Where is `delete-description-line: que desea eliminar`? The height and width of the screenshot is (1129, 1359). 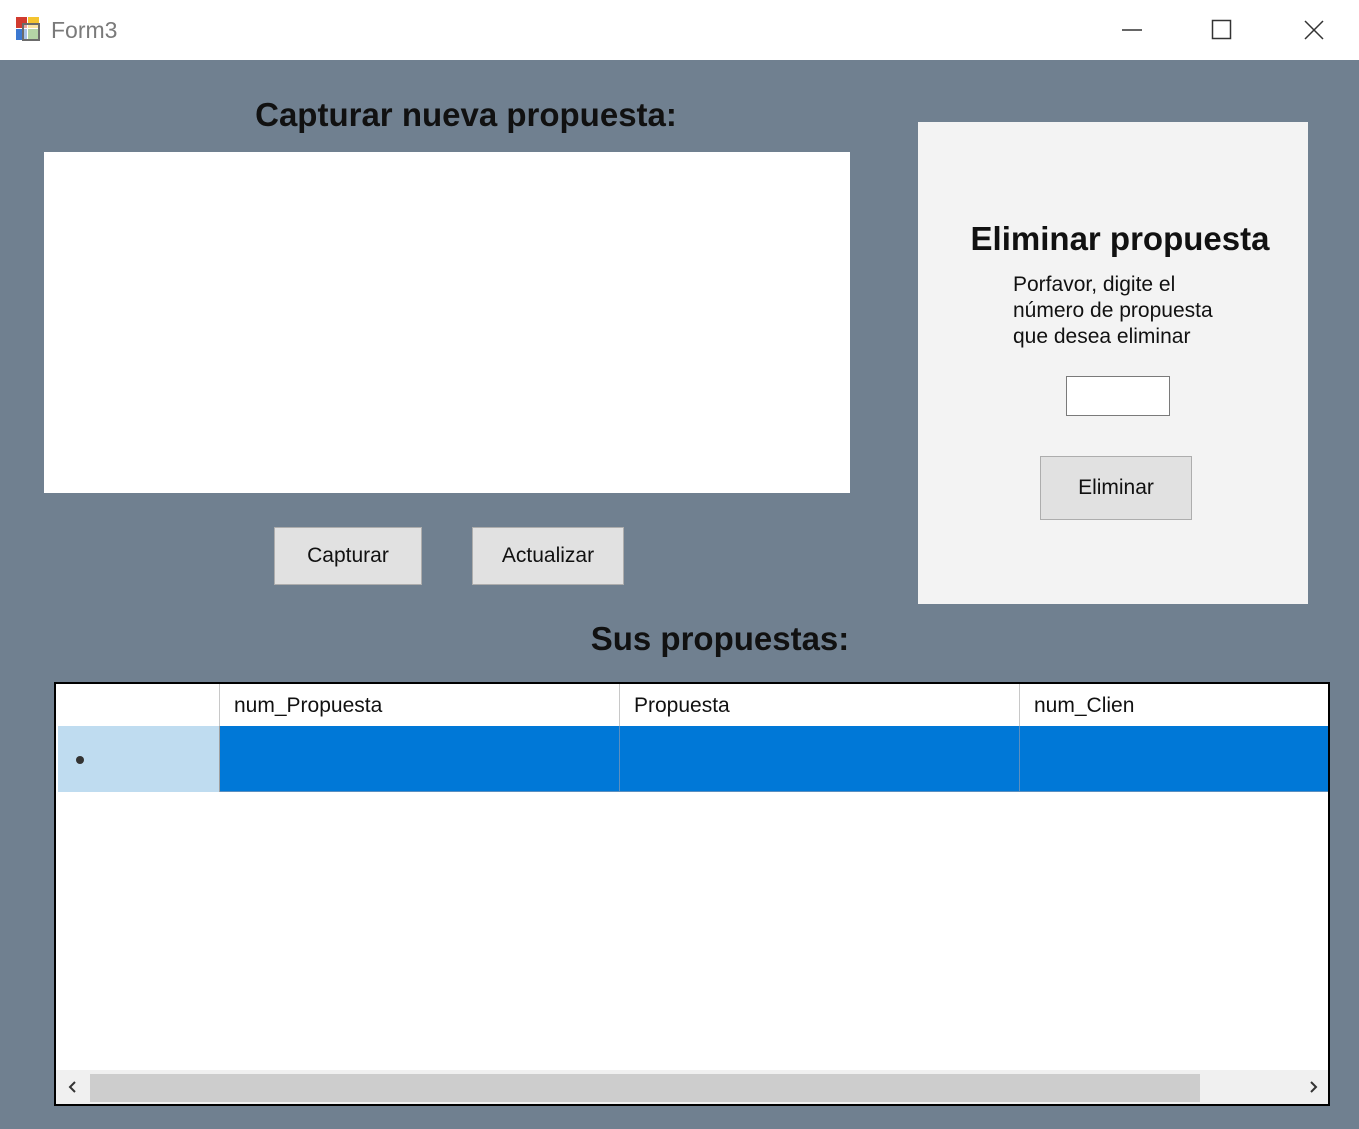 delete-description-line: que desea eliminar is located at coordinates (1102, 336).